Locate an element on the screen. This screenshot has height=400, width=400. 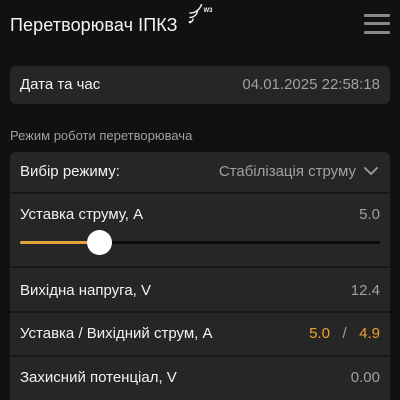
mode-select-value: Стабілізація струму is located at coordinates (287, 171).